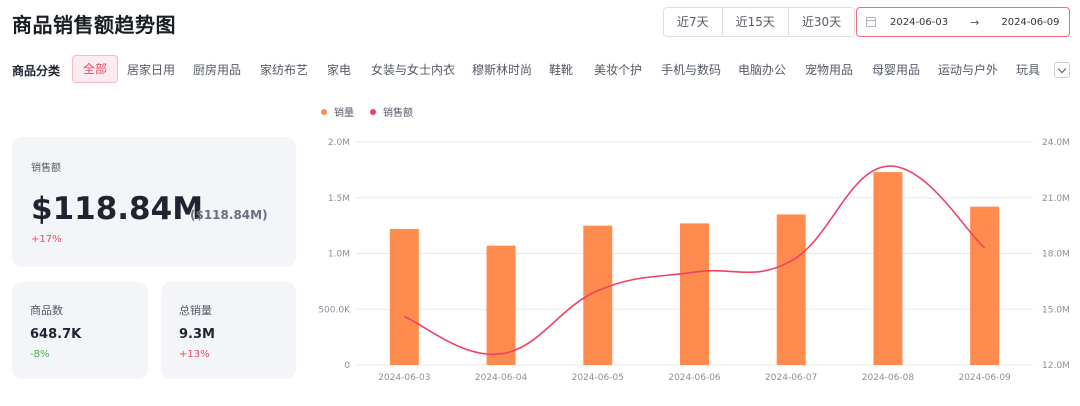  What do you see at coordinates (1056, 366) in the screenshot?
I see `y-right-tick-label: 12.0M` at bounding box center [1056, 366].